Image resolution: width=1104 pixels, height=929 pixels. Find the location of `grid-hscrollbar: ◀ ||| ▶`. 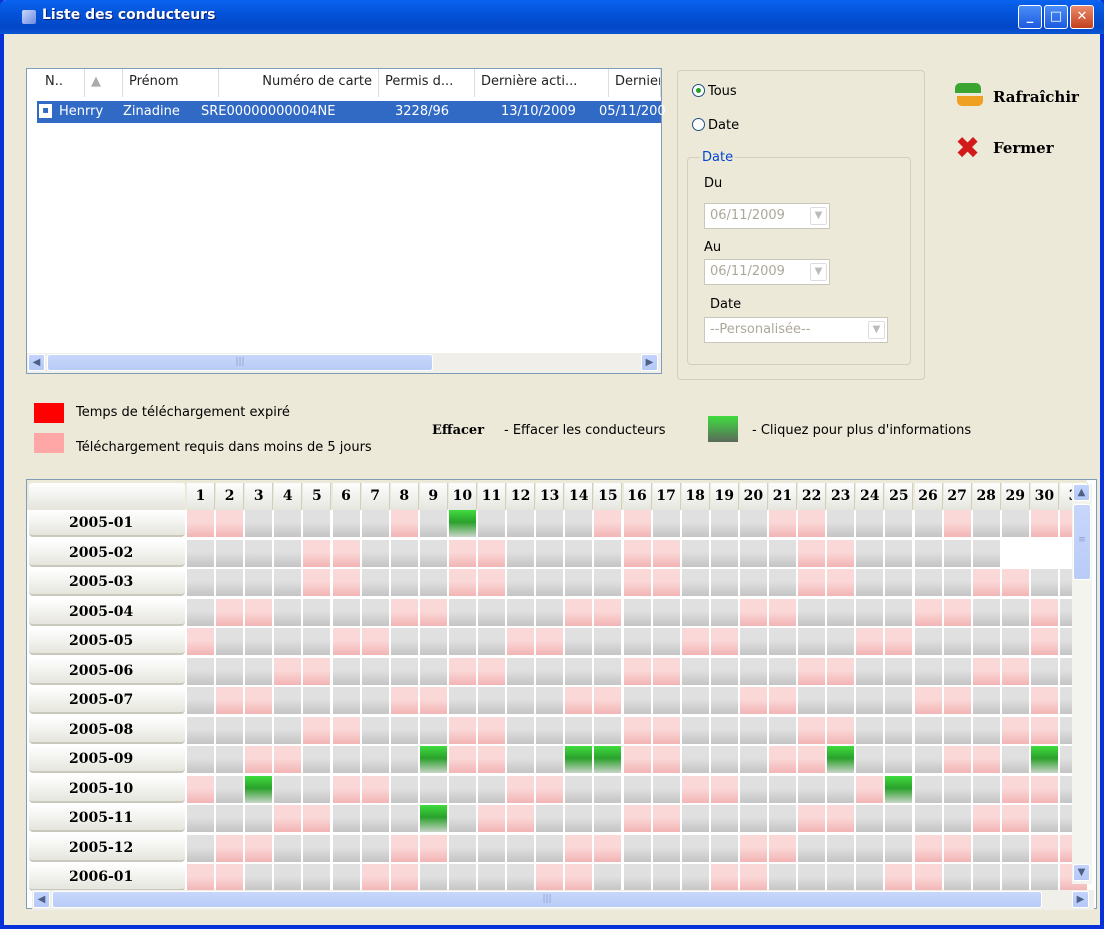

grid-hscrollbar: ◀ ||| ▶ is located at coordinates (563, 900).